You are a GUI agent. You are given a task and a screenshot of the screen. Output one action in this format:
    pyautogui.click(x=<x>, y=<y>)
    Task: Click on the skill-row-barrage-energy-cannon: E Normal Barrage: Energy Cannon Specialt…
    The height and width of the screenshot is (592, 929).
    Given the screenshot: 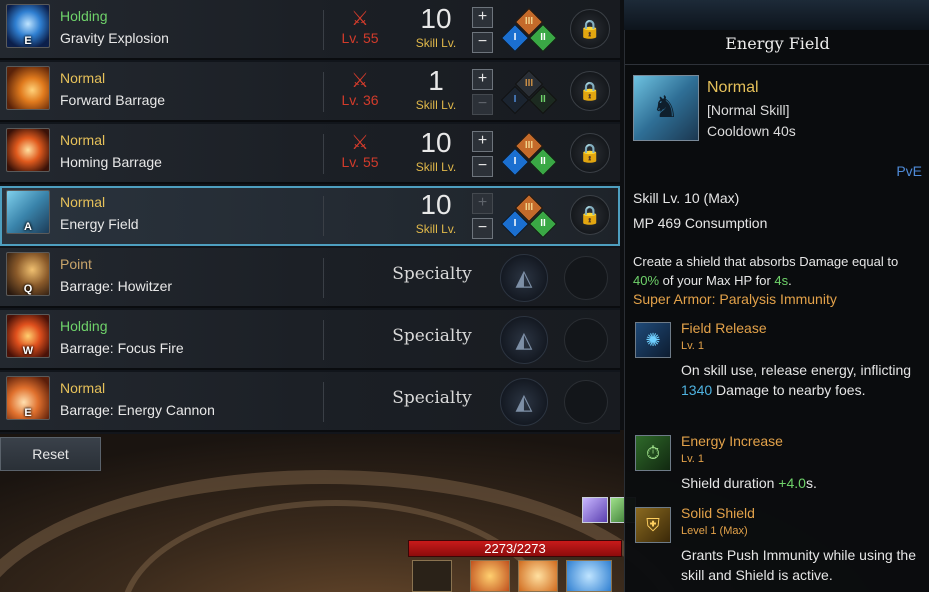 What is the action you would take?
    pyautogui.click(x=310, y=402)
    